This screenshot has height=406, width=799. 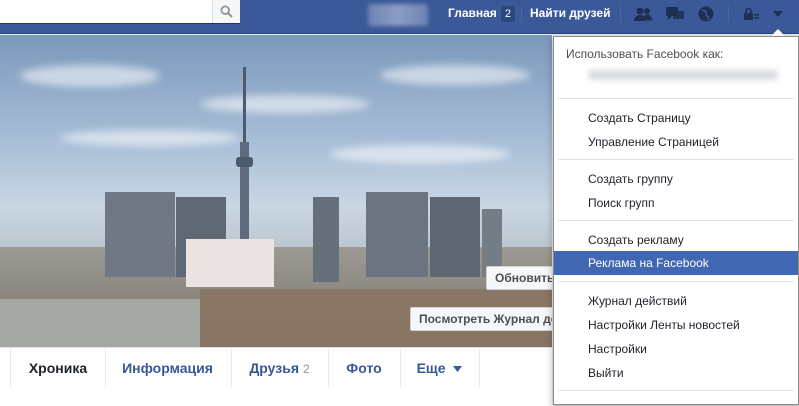 What do you see at coordinates (481, 319) in the screenshot?
I see `view-activity-log-button: Посмотреть Журнал де` at bounding box center [481, 319].